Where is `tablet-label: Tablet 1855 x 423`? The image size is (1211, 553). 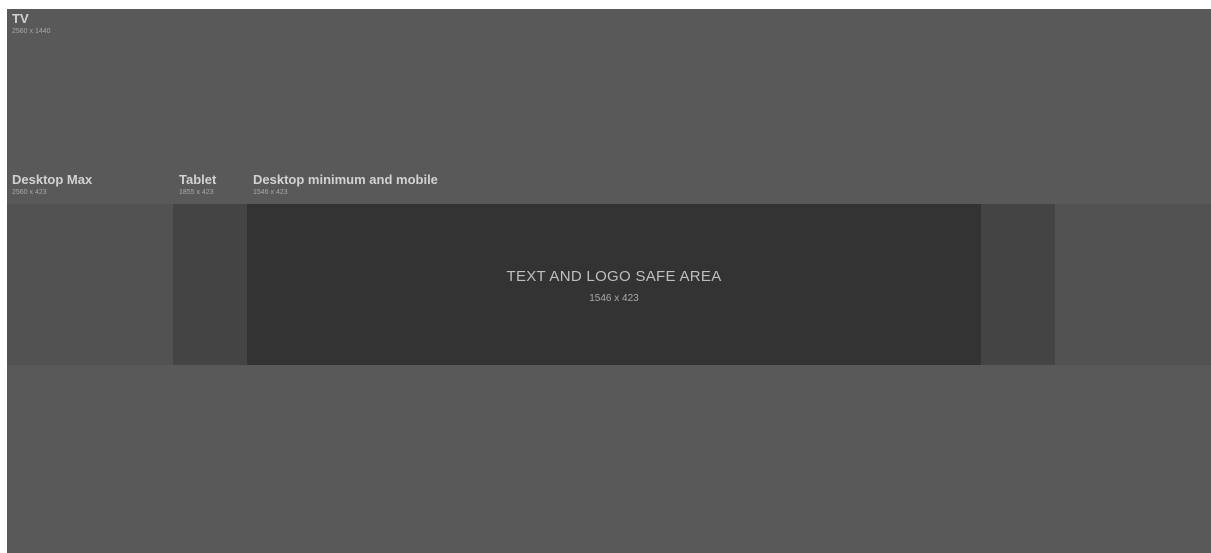
tablet-label: Tablet 1855 x 423 is located at coordinates (197, 185).